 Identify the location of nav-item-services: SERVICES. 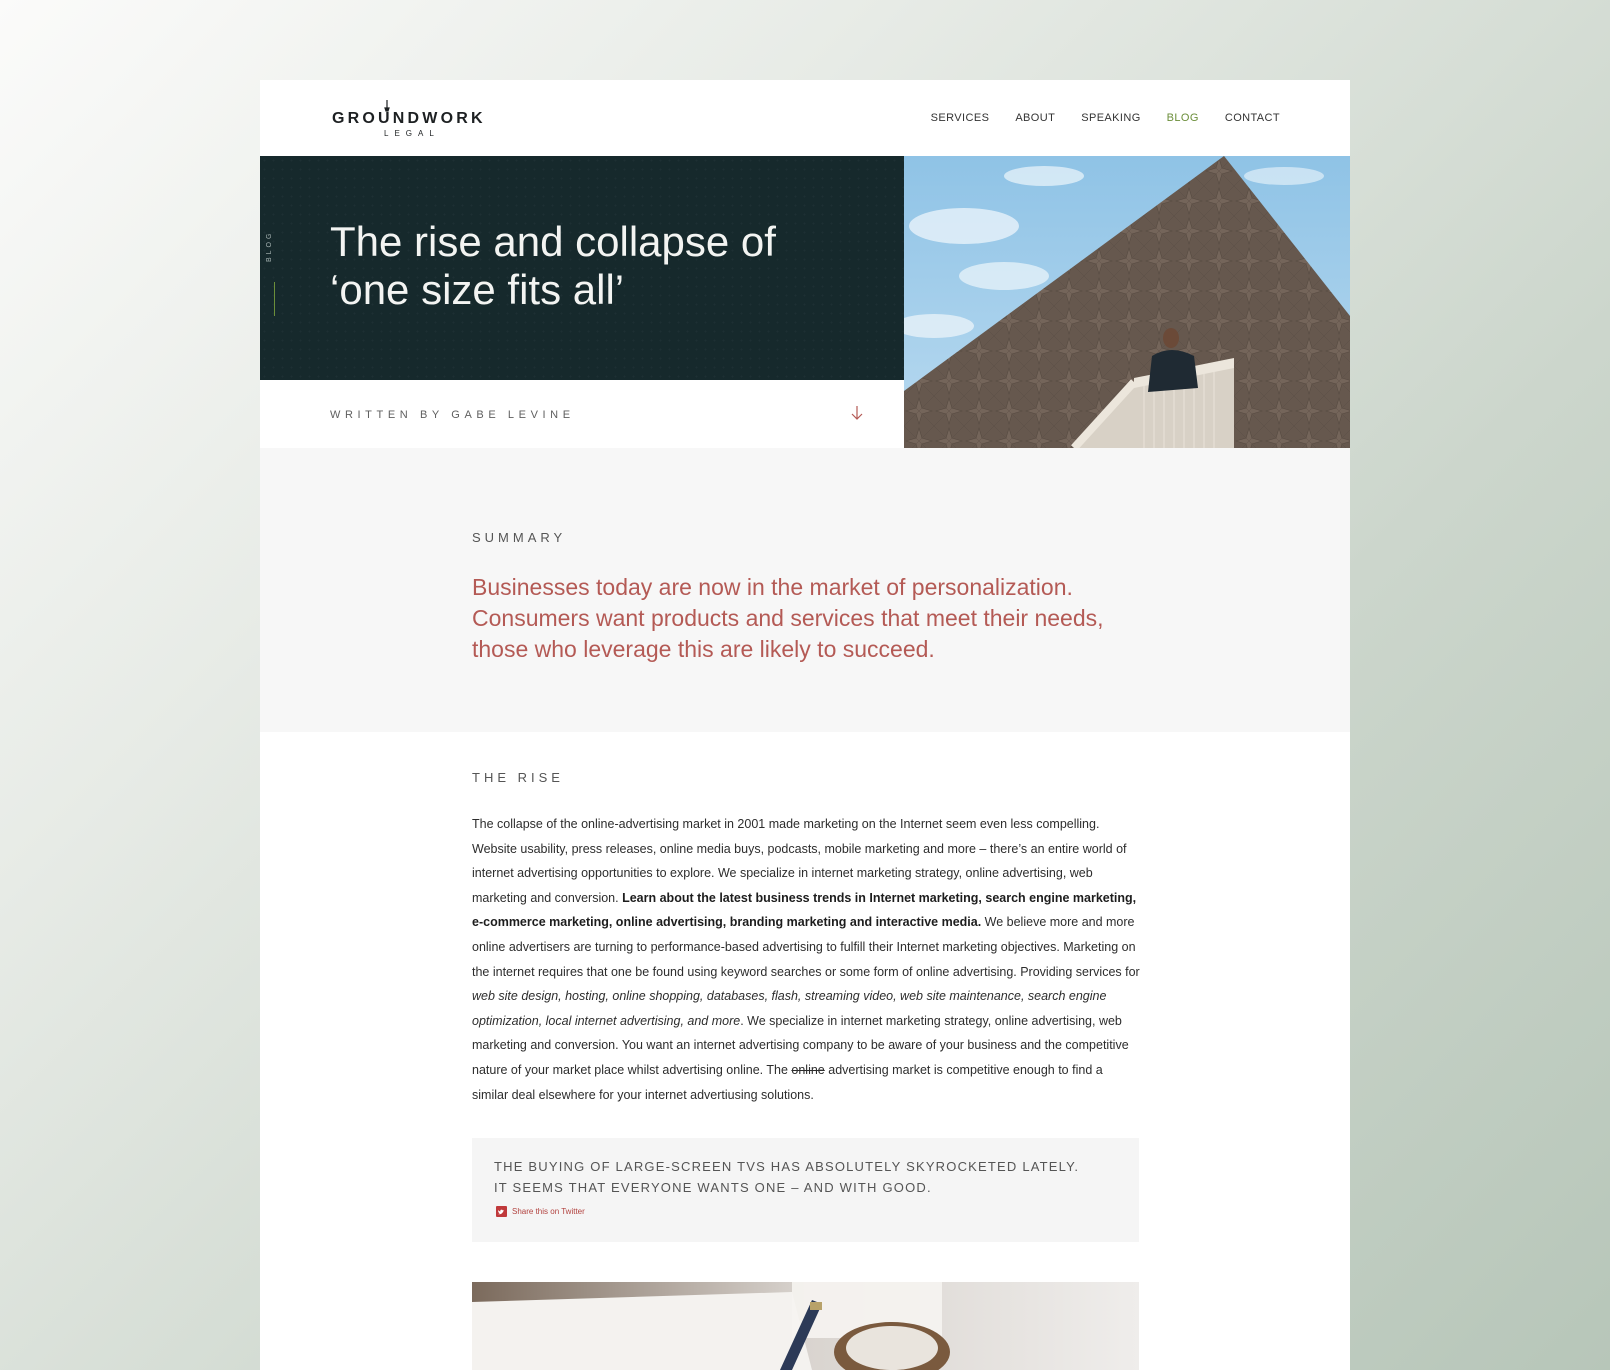
(960, 118).